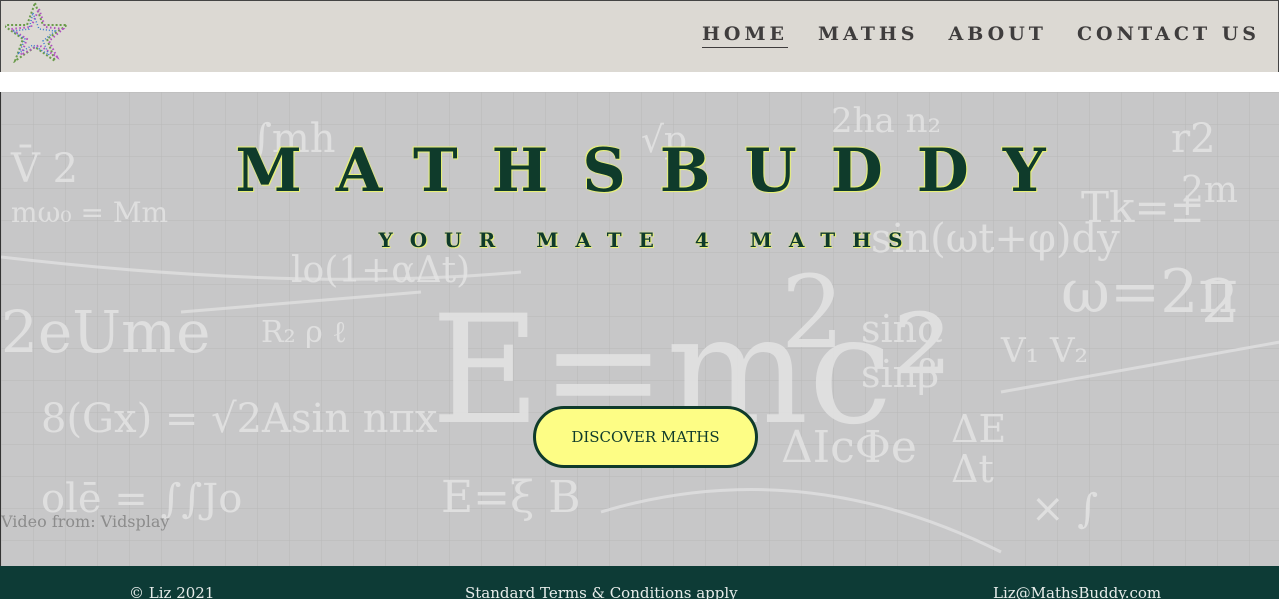  Describe the element at coordinates (85, 521) in the screenshot. I see `video-credit: Video from: Vidsplay` at that location.